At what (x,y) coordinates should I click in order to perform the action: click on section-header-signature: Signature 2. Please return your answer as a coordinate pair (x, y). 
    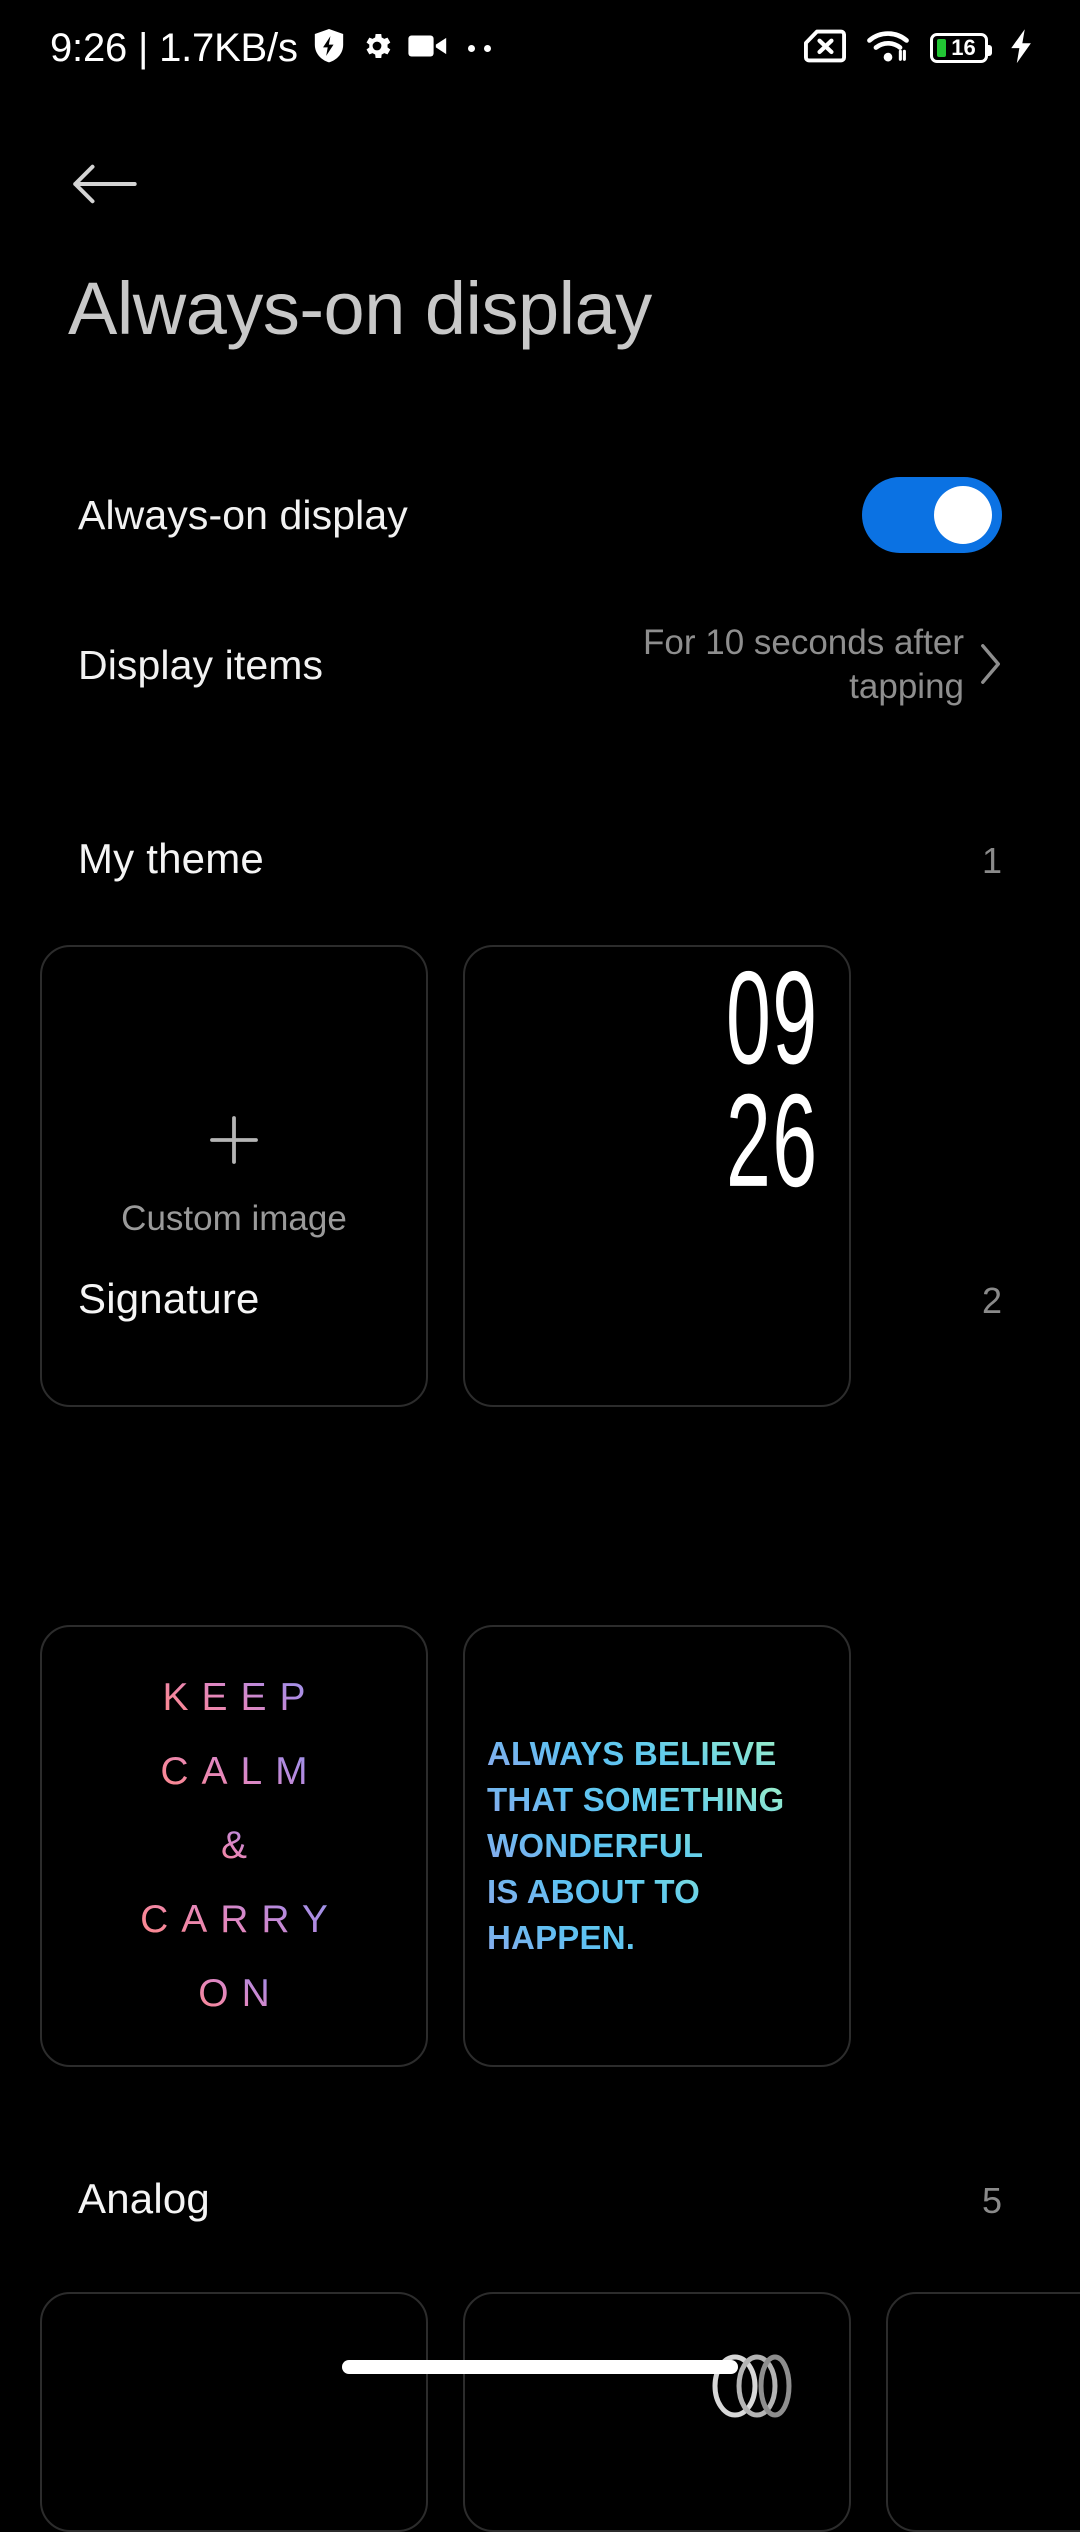
    Looking at the image, I should click on (540, 1299).